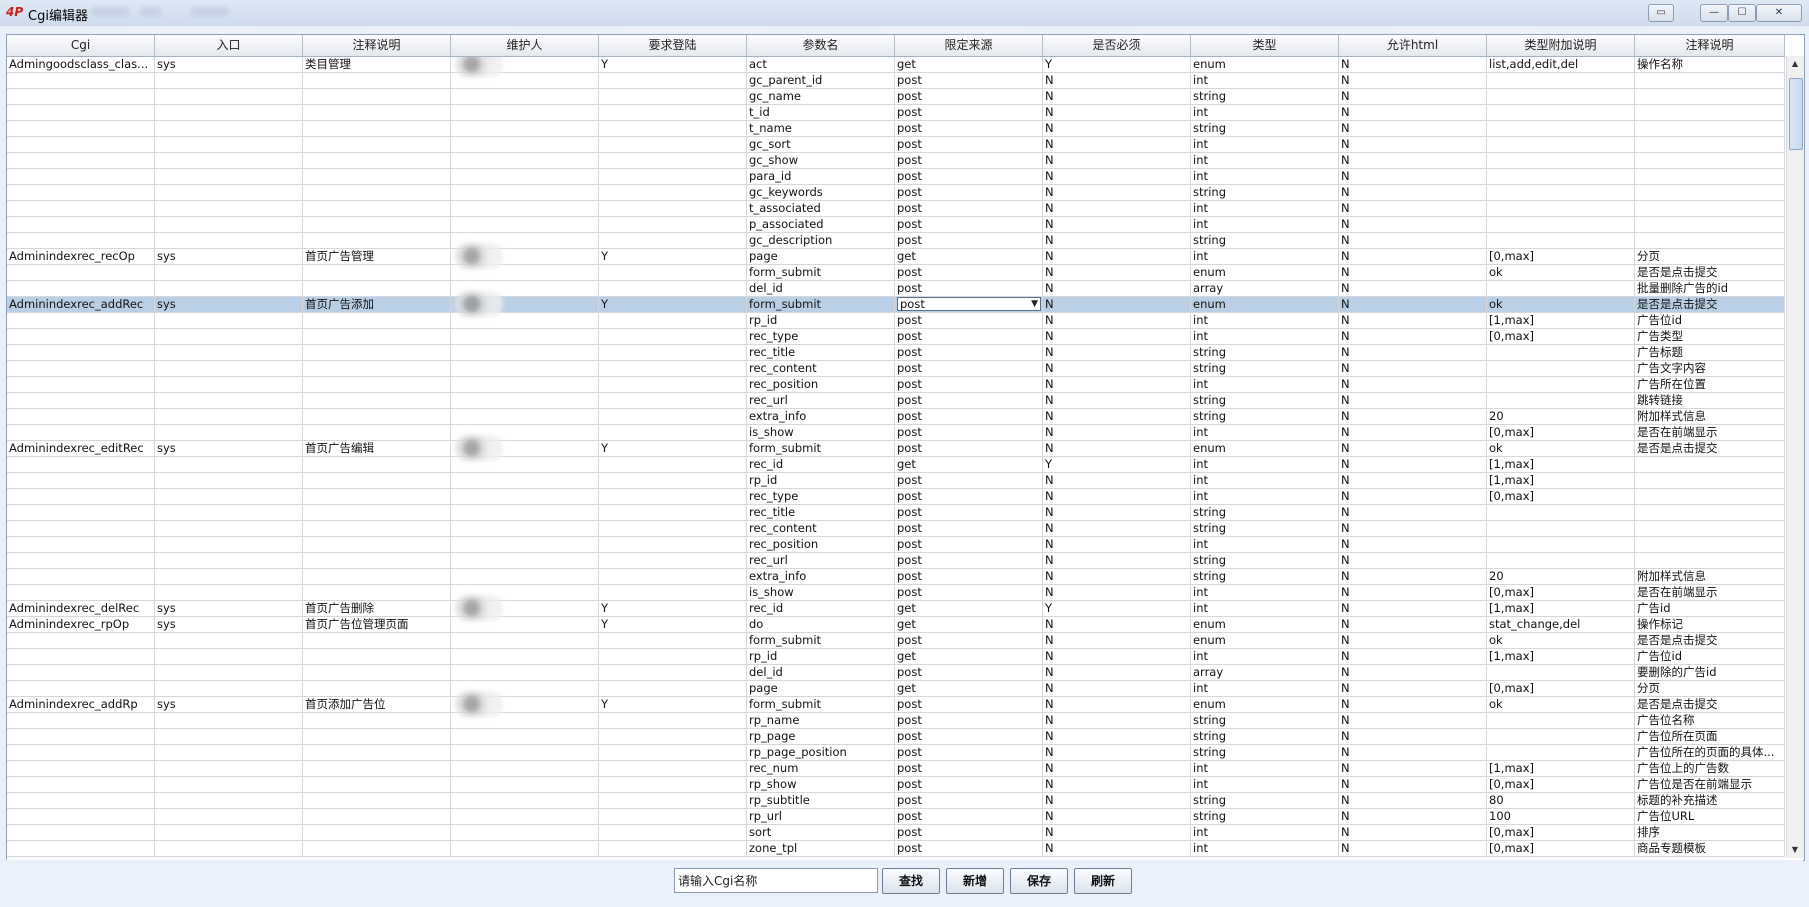  What do you see at coordinates (377, 45) in the screenshot?
I see `column-header-comment: 注释说明` at bounding box center [377, 45].